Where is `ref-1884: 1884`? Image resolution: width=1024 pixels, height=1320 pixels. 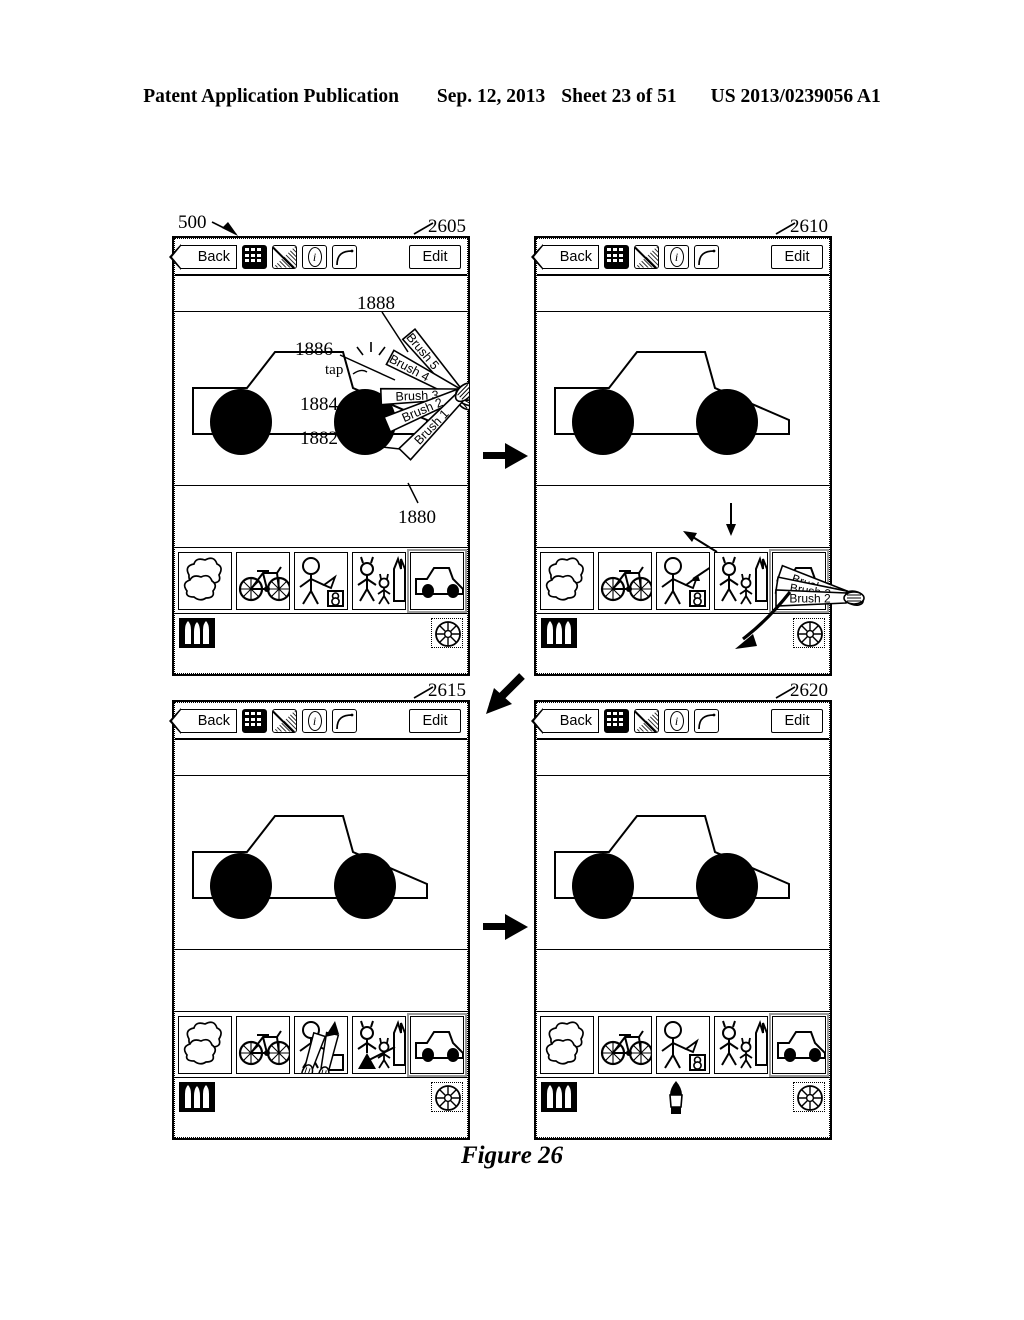 ref-1884: 1884 is located at coordinates (319, 404).